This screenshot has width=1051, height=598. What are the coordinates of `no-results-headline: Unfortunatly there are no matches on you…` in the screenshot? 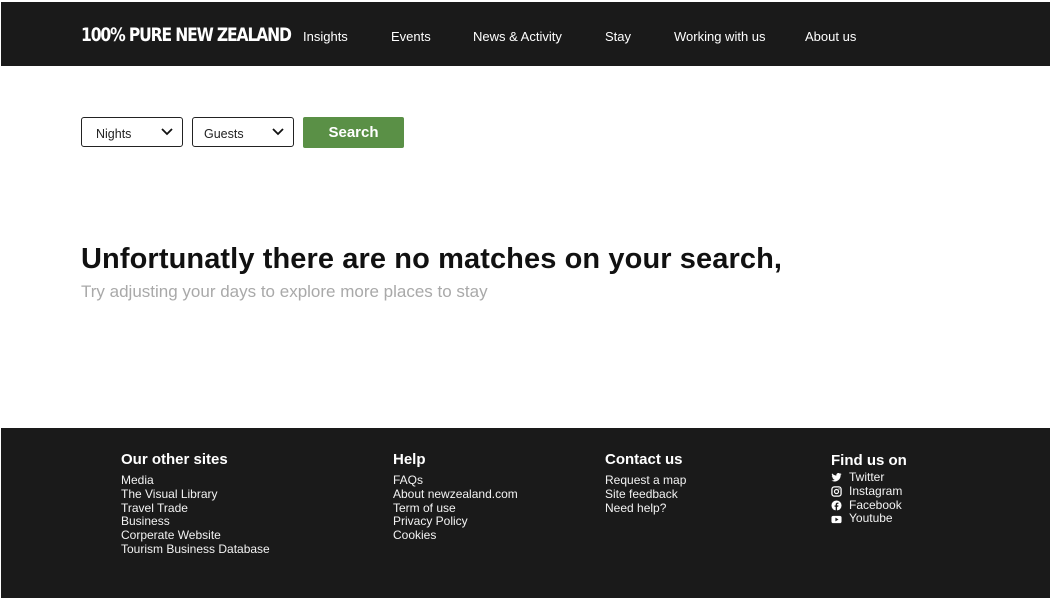 It's located at (432, 259).